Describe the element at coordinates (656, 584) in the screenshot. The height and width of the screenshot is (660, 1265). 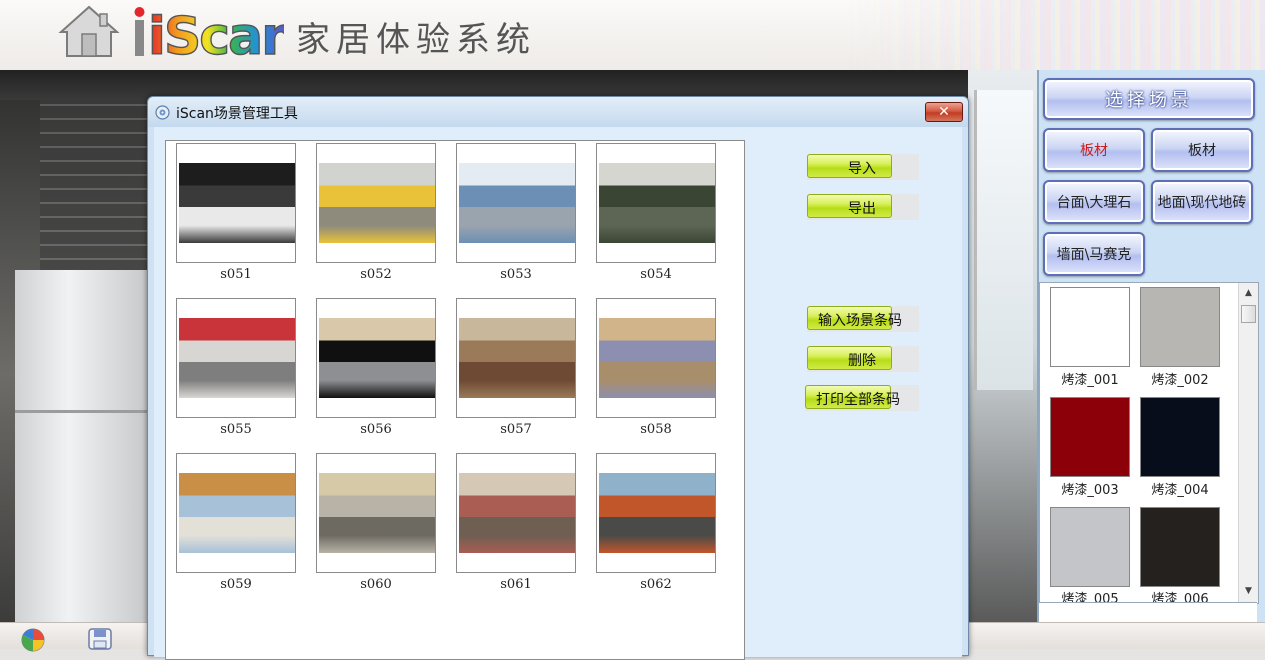
I see `scene-thumbnail-label: s062` at that location.